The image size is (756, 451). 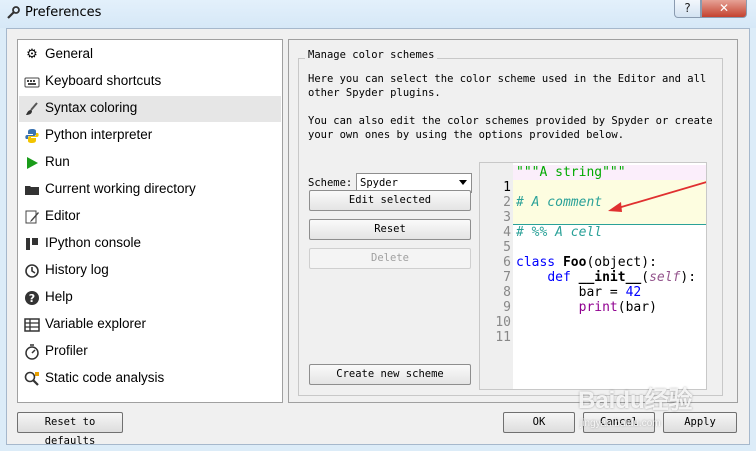 I want to click on wrench-icon, so click(x=13, y=12).